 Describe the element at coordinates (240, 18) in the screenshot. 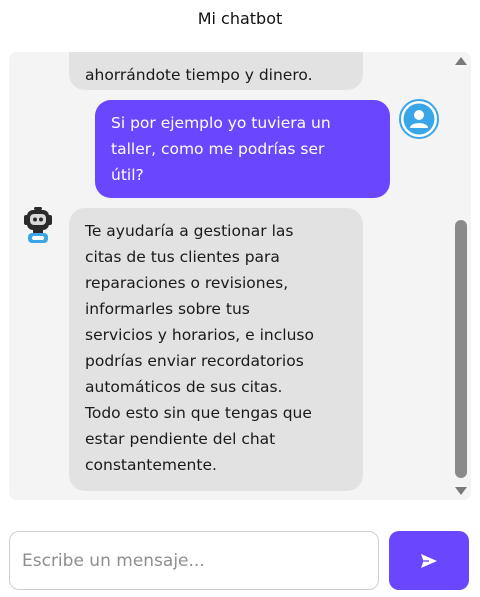

I see `page-title: Mi chatbot` at that location.